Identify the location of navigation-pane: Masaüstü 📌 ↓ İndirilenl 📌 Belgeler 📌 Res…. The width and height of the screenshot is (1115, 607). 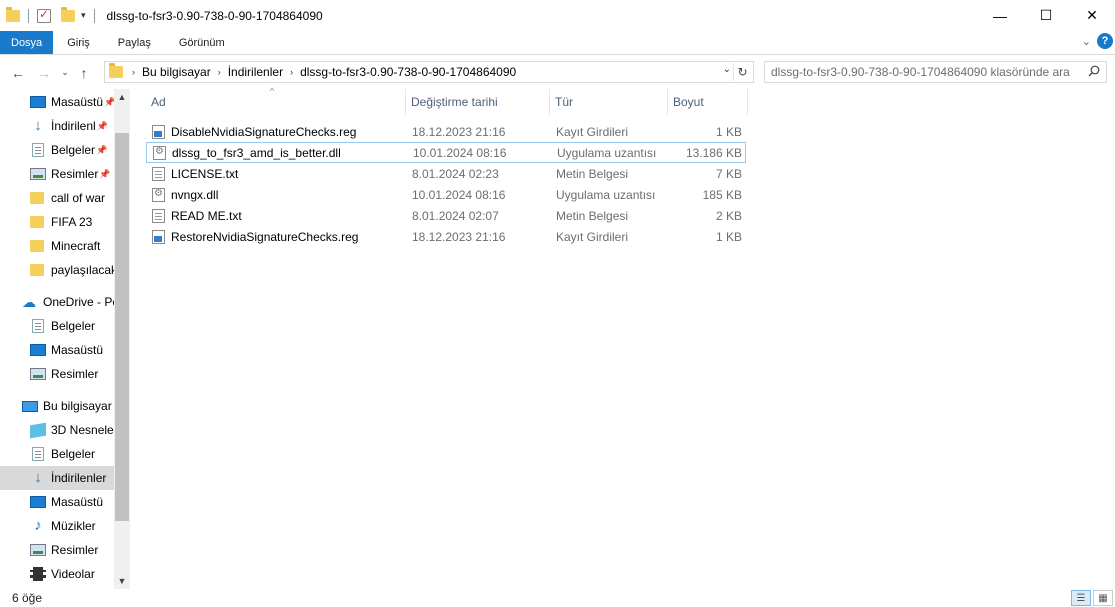
(65, 339).